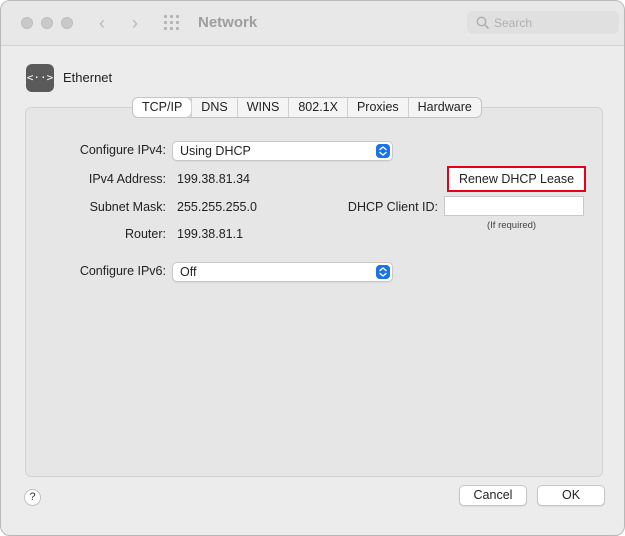 The height and width of the screenshot is (536, 625). Describe the element at coordinates (262, 107) in the screenshot. I see `tab-wins: WINS` at that location.